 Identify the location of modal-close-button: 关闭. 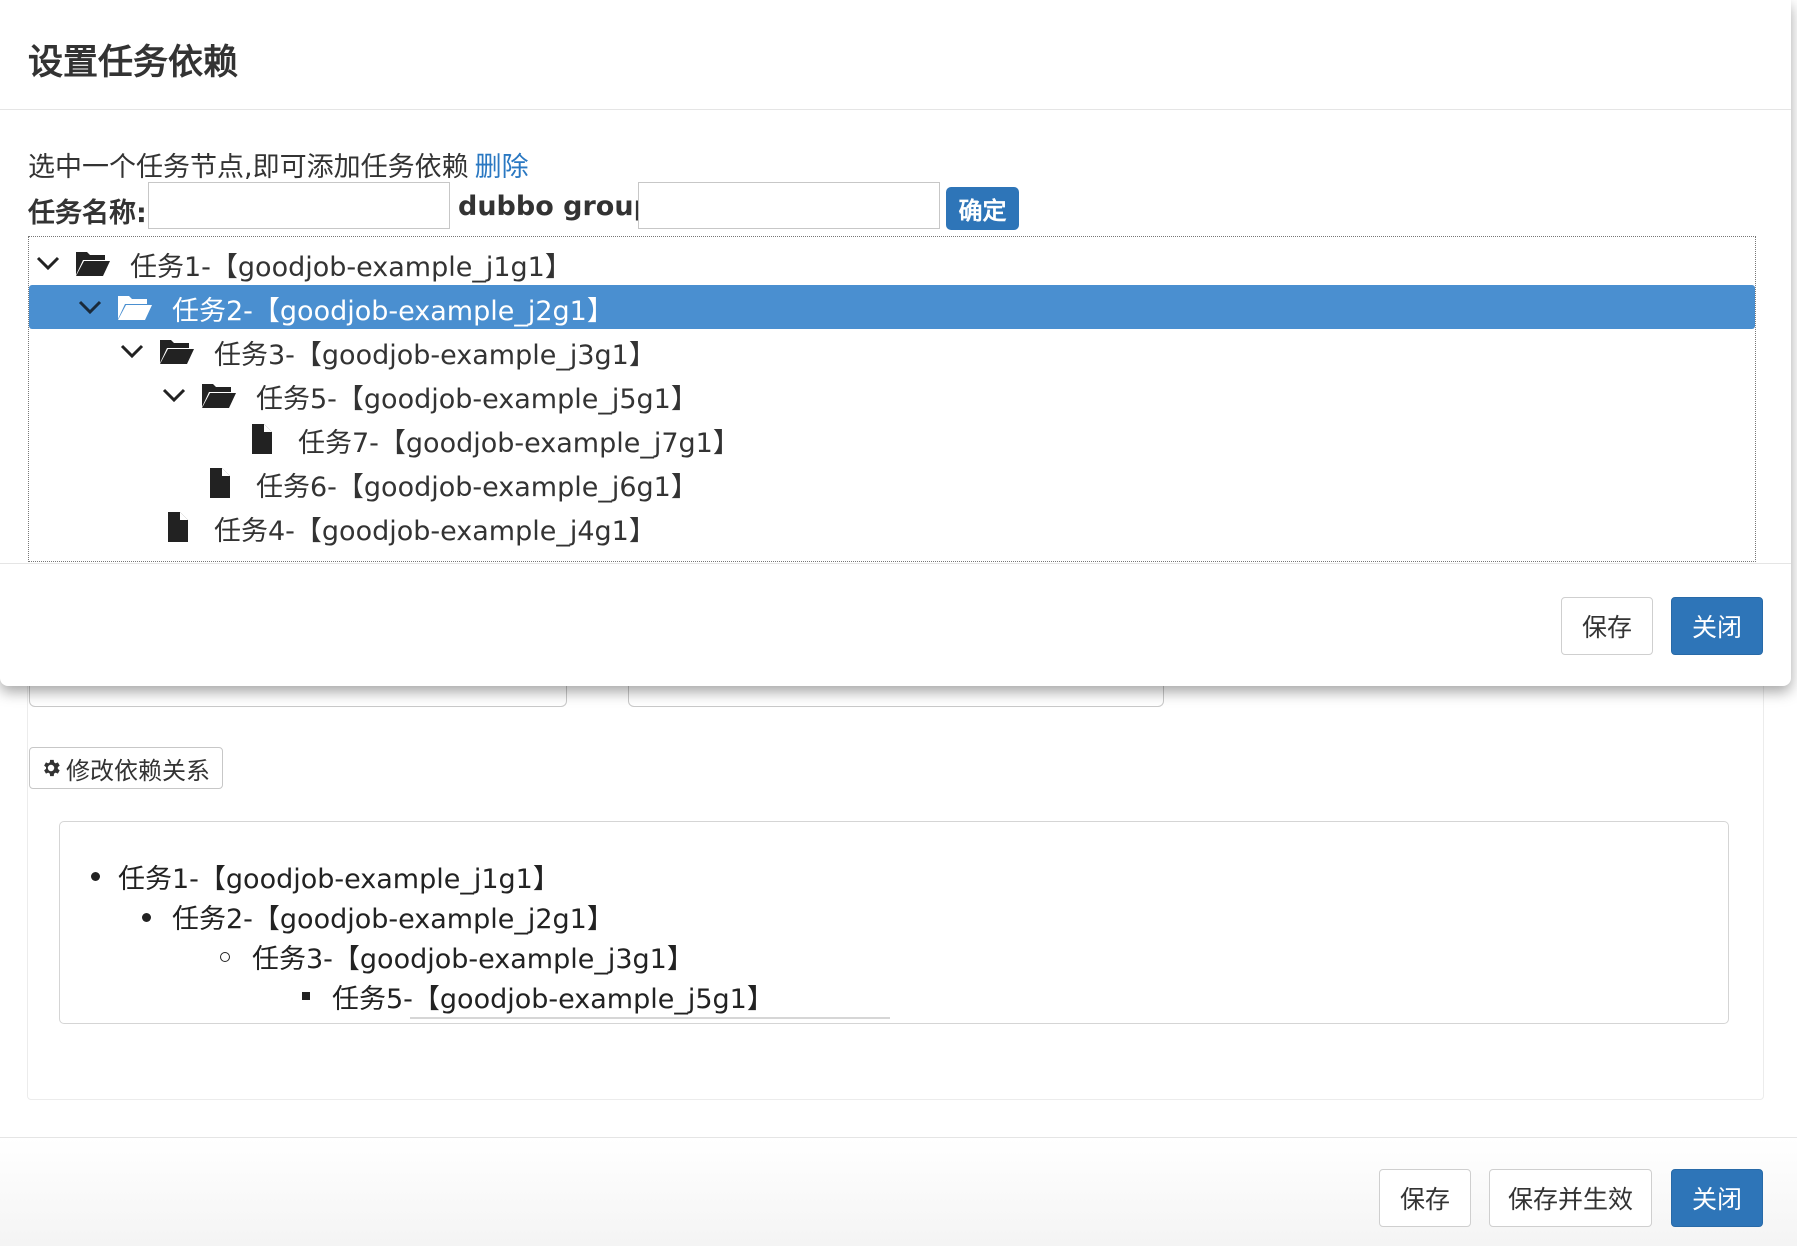
(1717, 626).